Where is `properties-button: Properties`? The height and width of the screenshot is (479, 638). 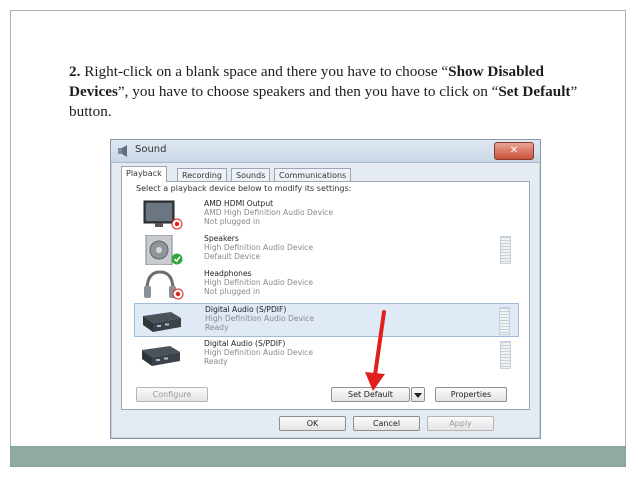 properties-button: Properties is located at coordinates (471, 394).